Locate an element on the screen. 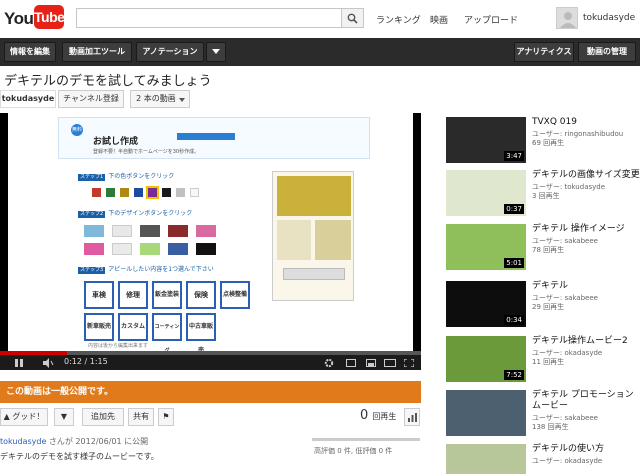  related-views: 78 回再生 is located at coordinates (548, 250).